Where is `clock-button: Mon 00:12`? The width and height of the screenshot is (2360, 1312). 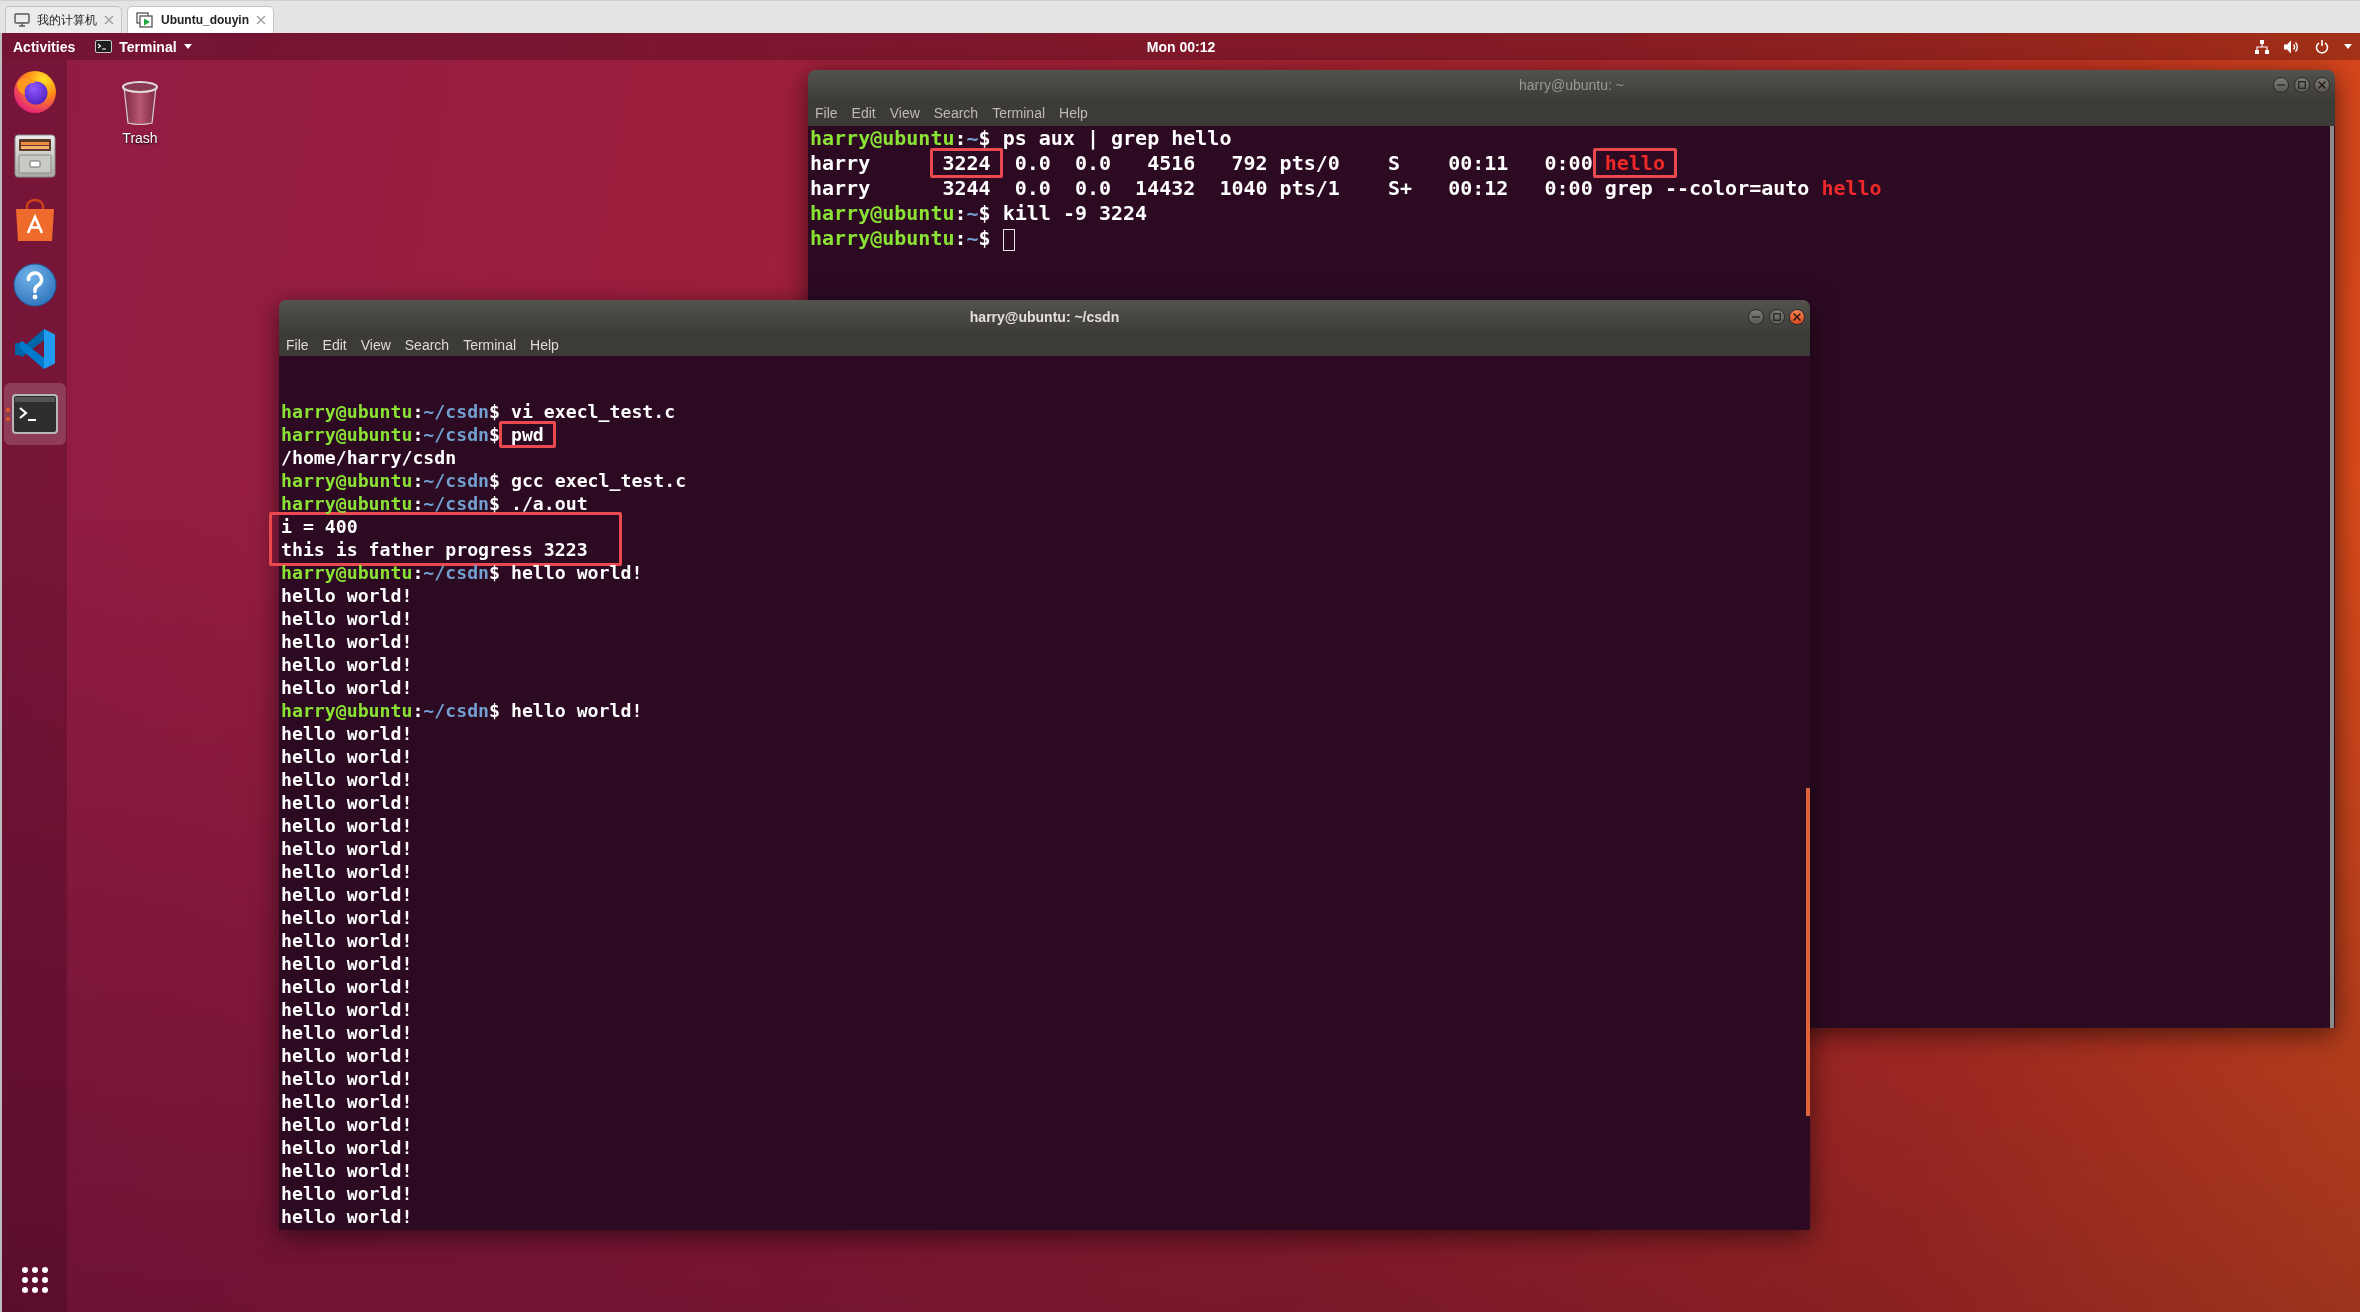
clock-button: Mon 00:12 is located at coordinates (1181, 46).